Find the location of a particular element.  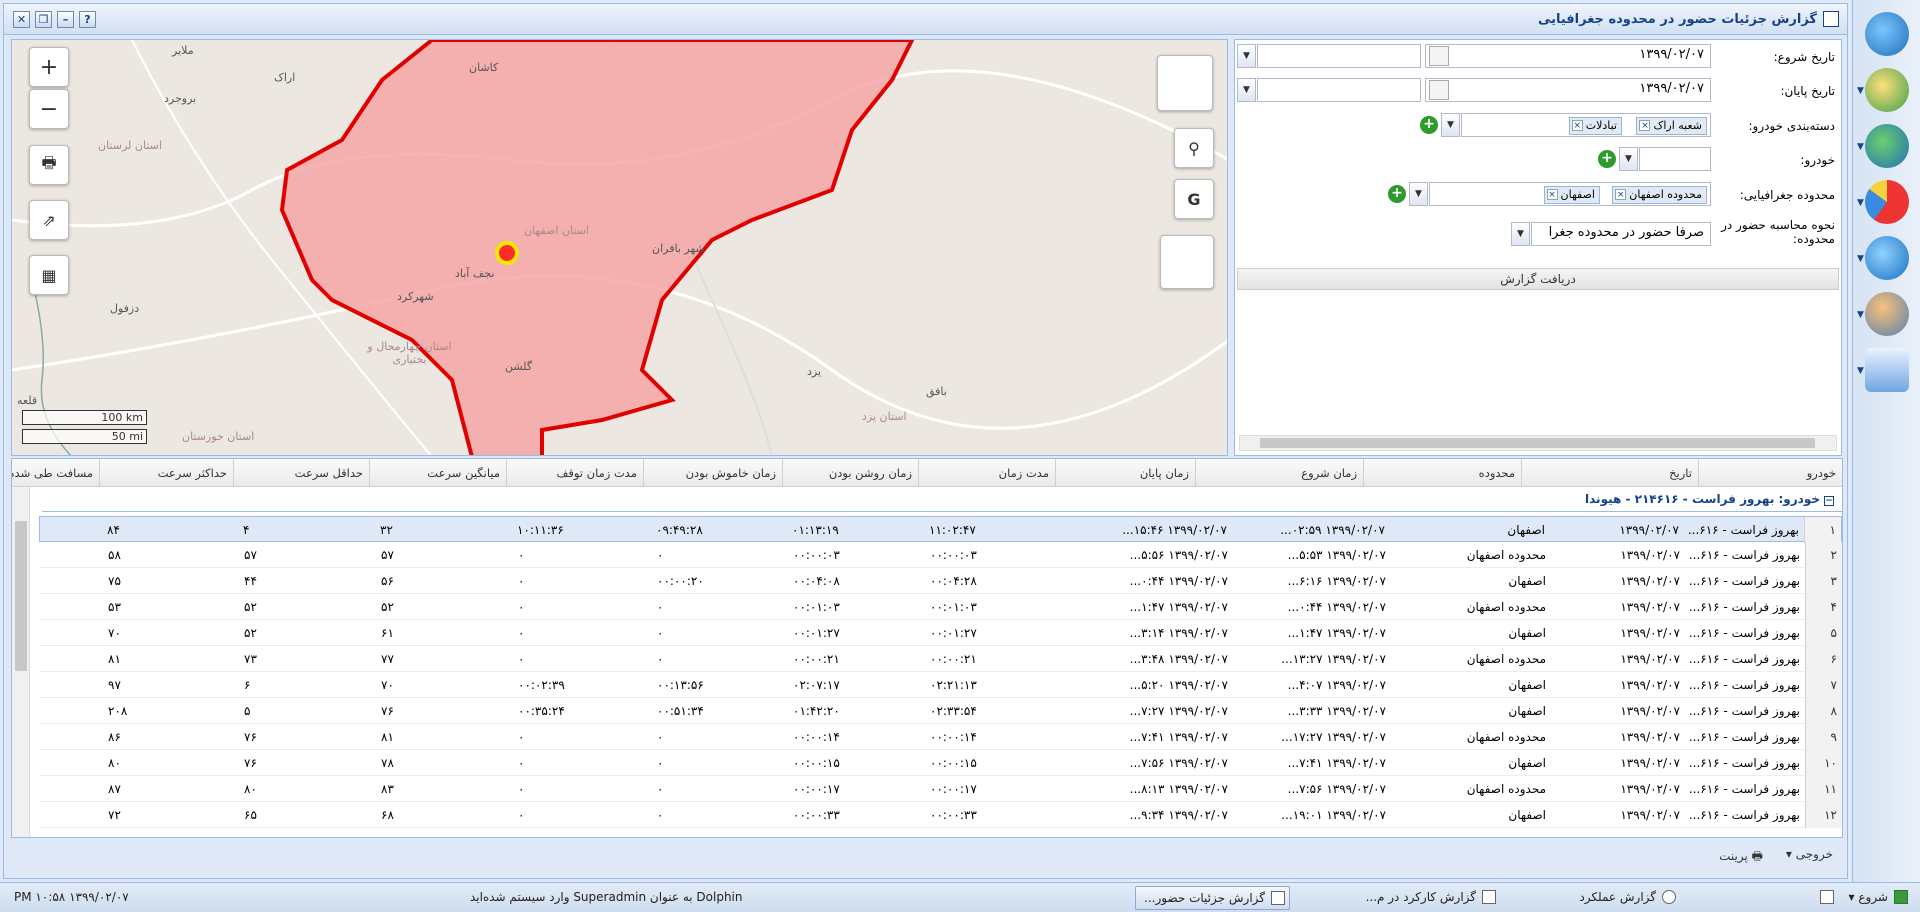

vehicle-marker is located at coordinates (507, 253).